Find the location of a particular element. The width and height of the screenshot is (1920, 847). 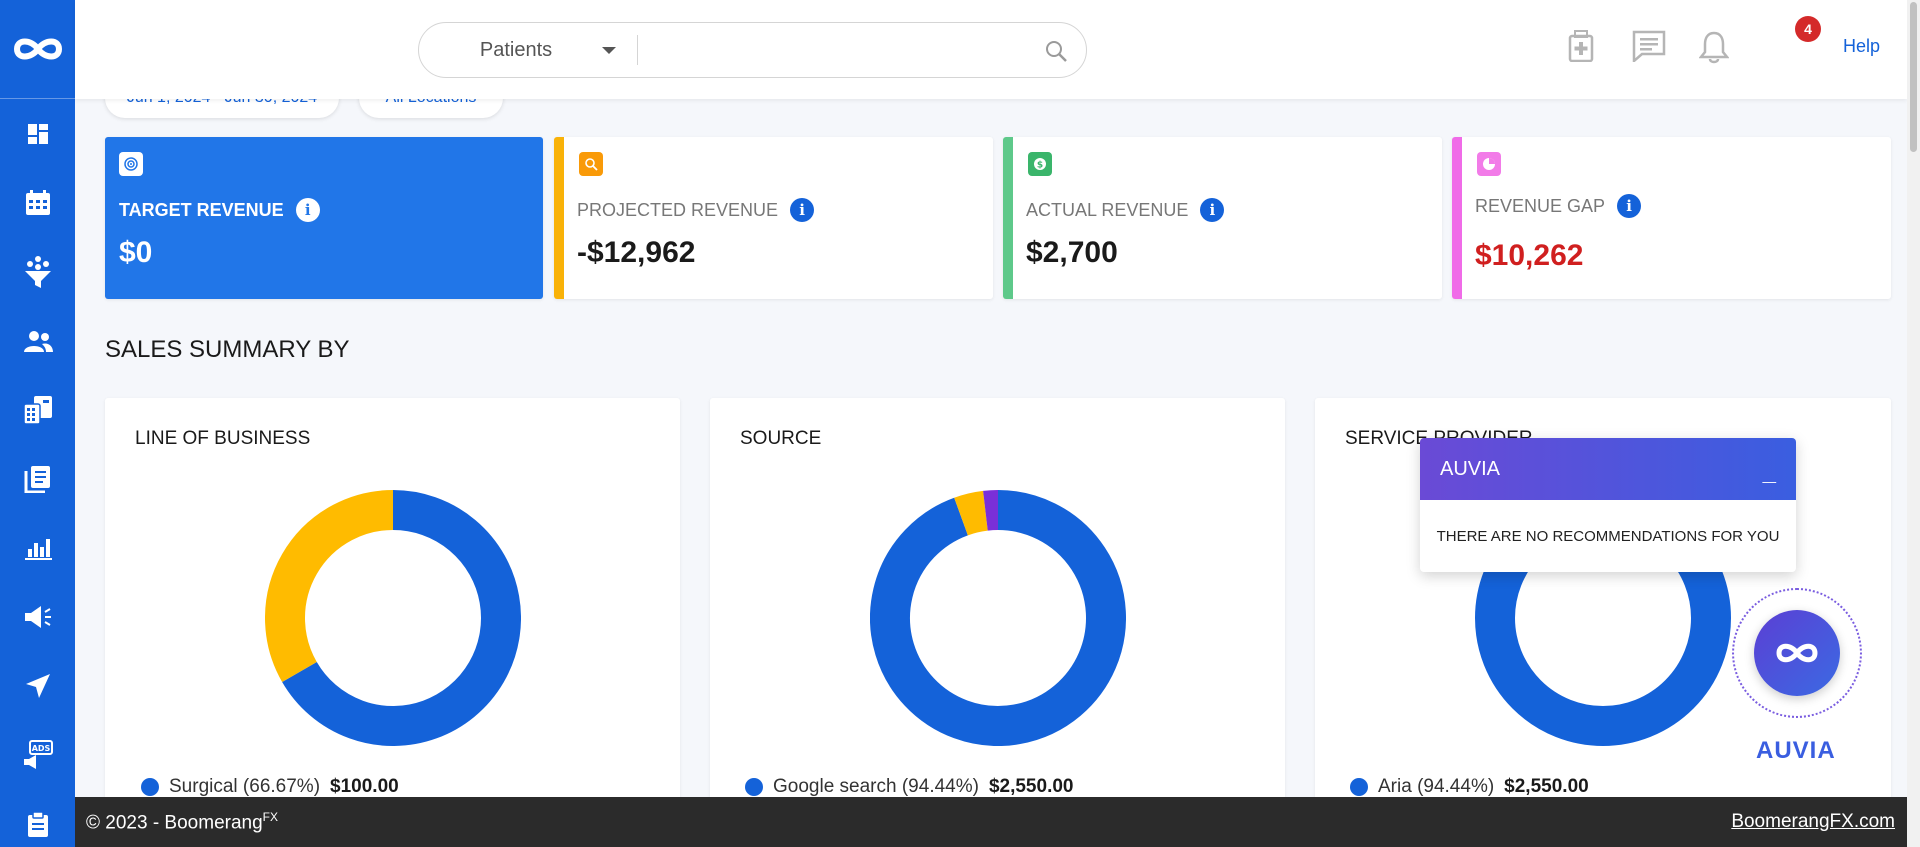

kpi-card-revenue-gap: REVENUE GAP i $10,262 is located at coordinates (1671, 218).